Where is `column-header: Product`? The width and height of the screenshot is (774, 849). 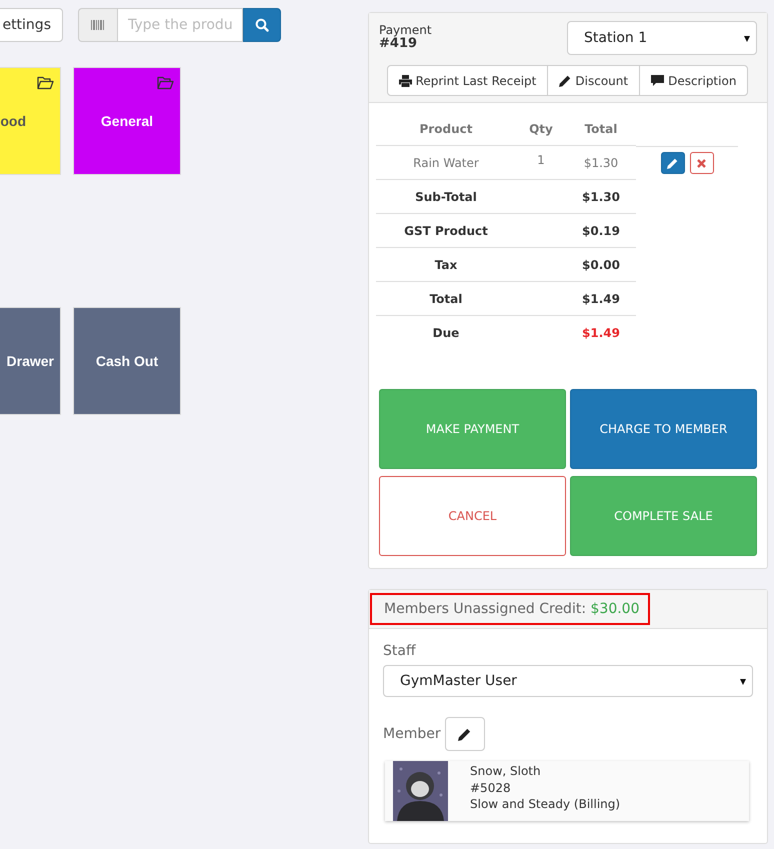
column-header: Product is located at coordinates (446, 129).